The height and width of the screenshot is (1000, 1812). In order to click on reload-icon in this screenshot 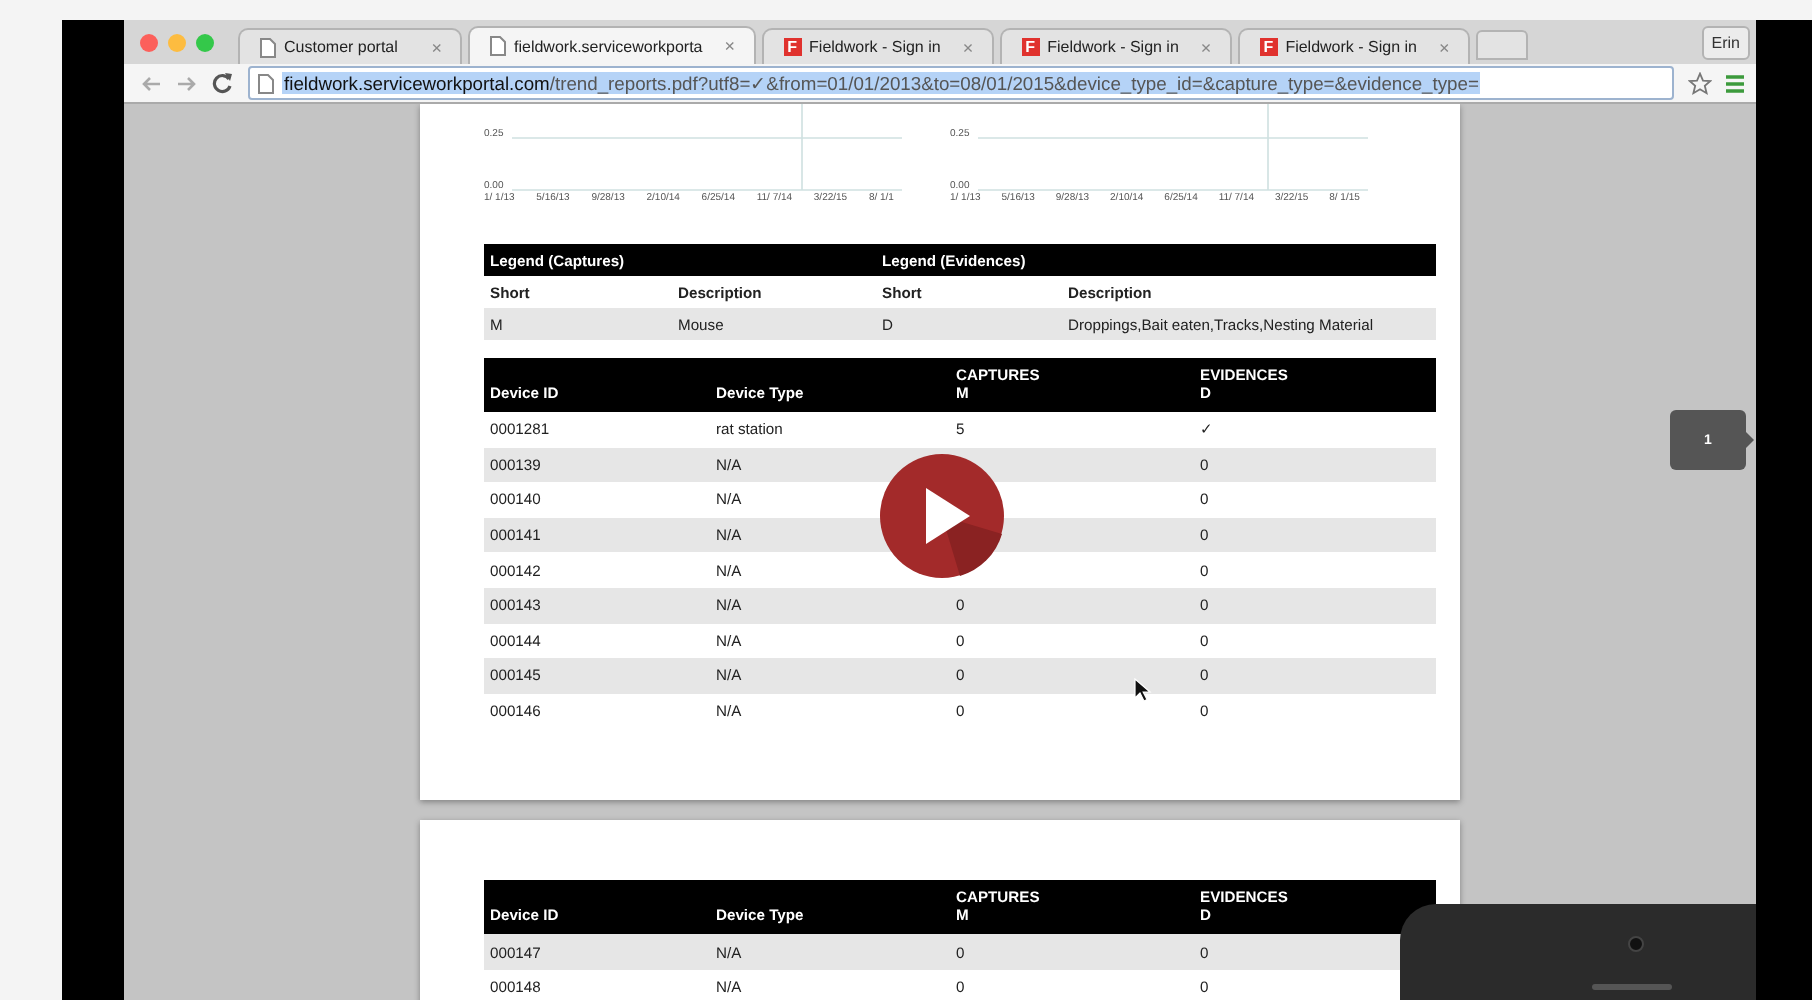, I will do `click(223, 83)`.